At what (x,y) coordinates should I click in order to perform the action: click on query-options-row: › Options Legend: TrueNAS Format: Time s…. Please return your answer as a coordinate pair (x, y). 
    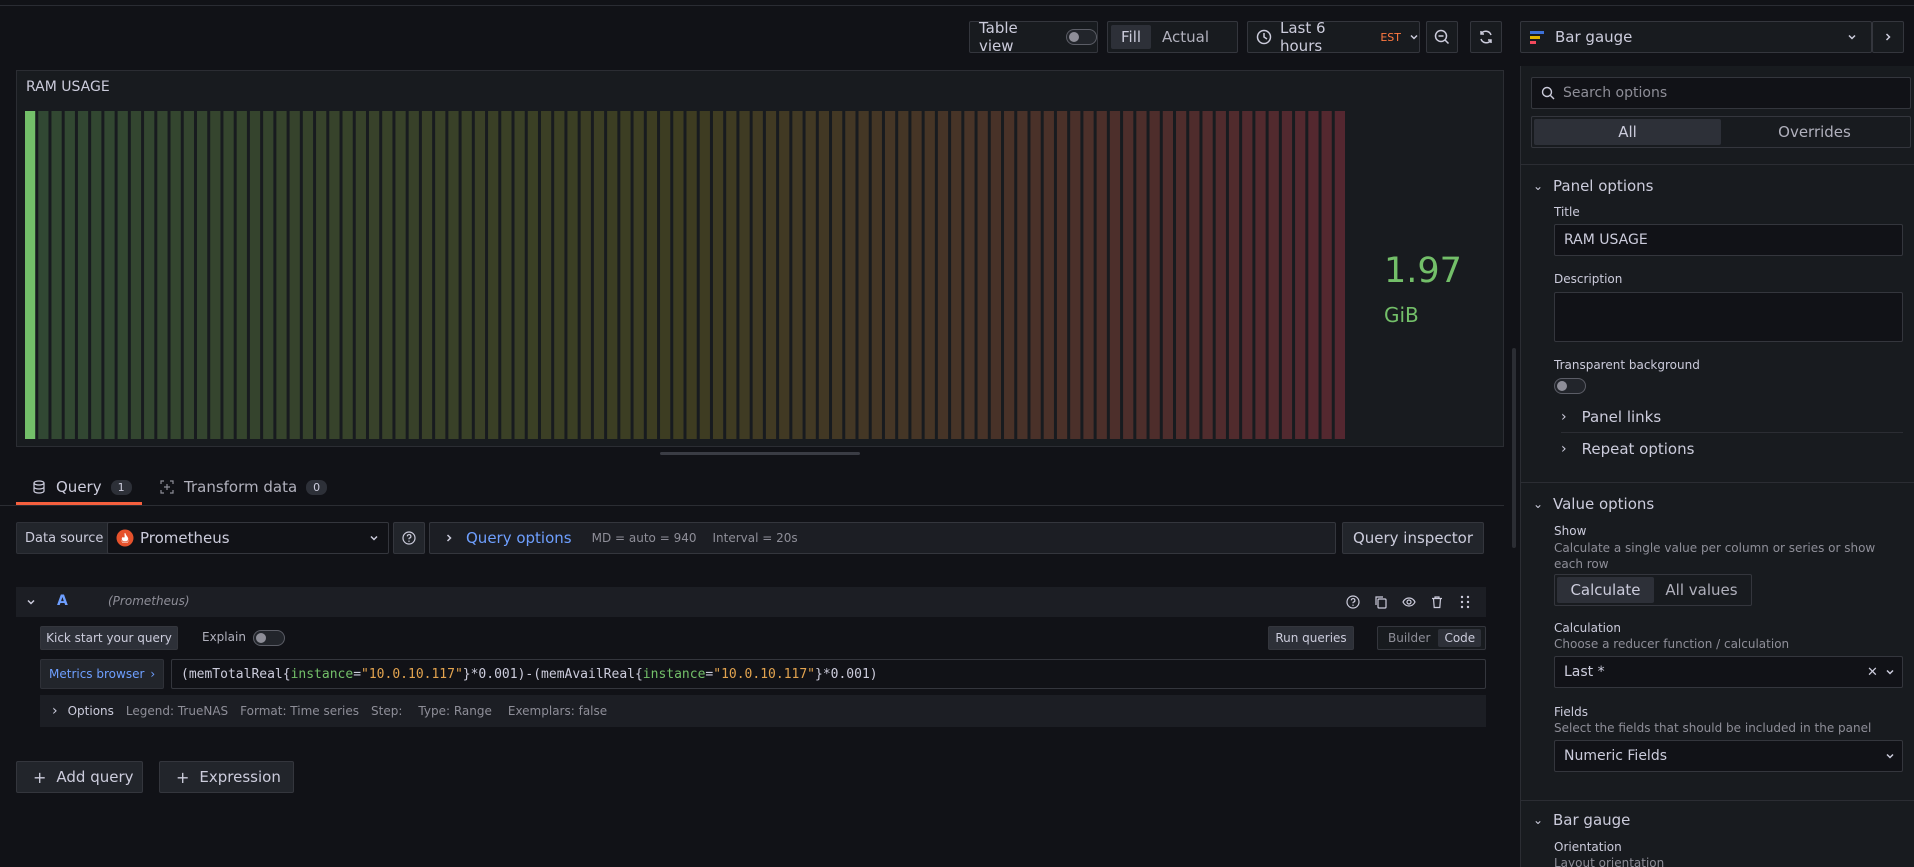
    Looking at the image, I should click on (763, 711).